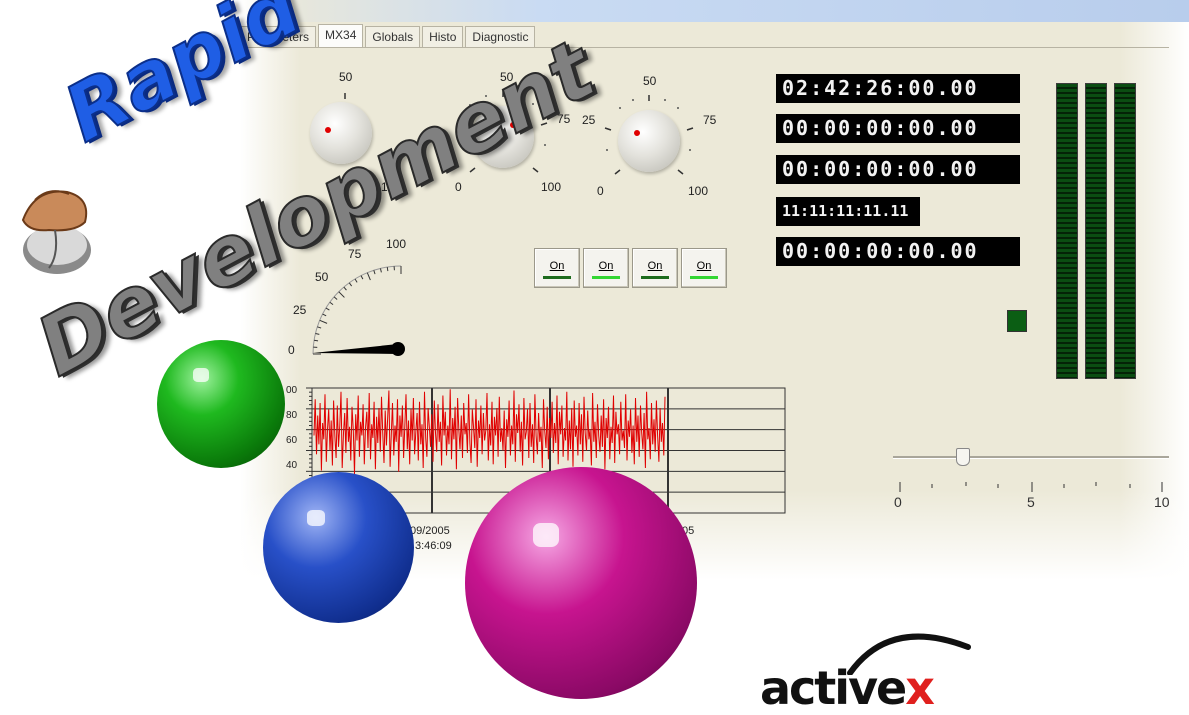 The width and height of the screenshot is (1189, 715). I want to click on timecode-display-3: 00:00:00:00.00, so click(898, 169).